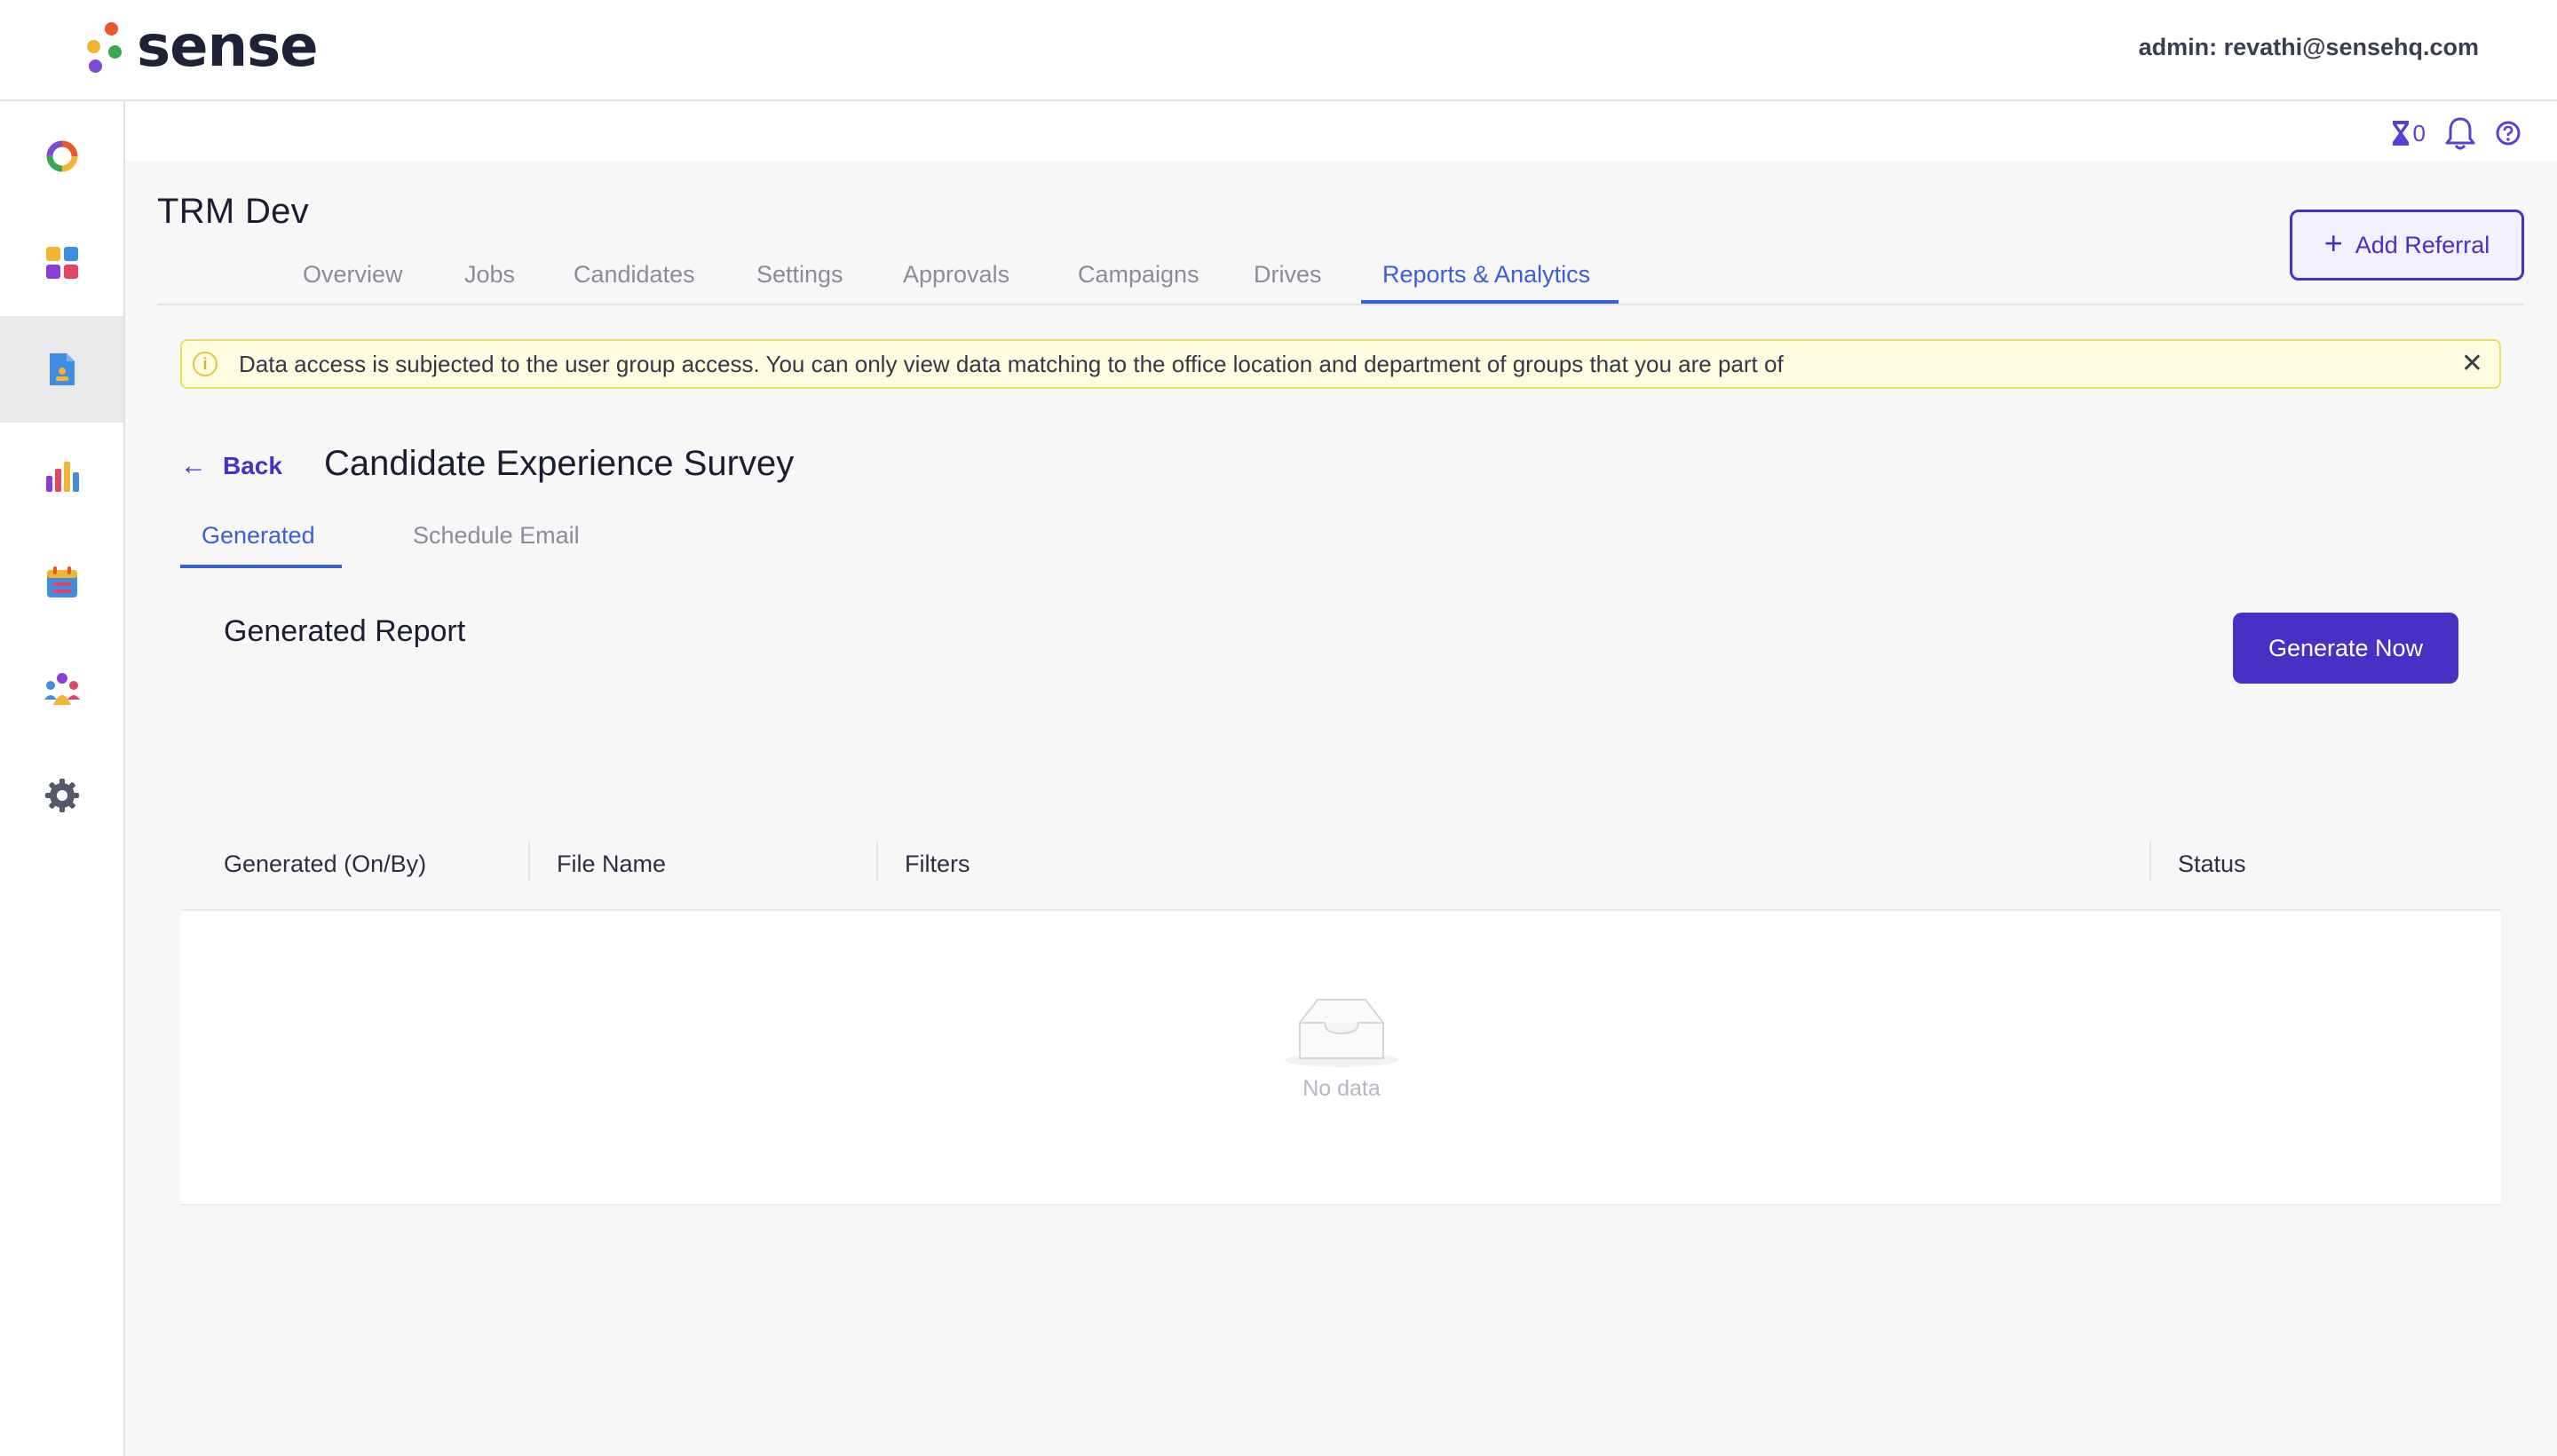  What do you see at coordinates (345, 631) in the screenshot?
I see `section-title: Generated Report` at bounding box center [345, 631].